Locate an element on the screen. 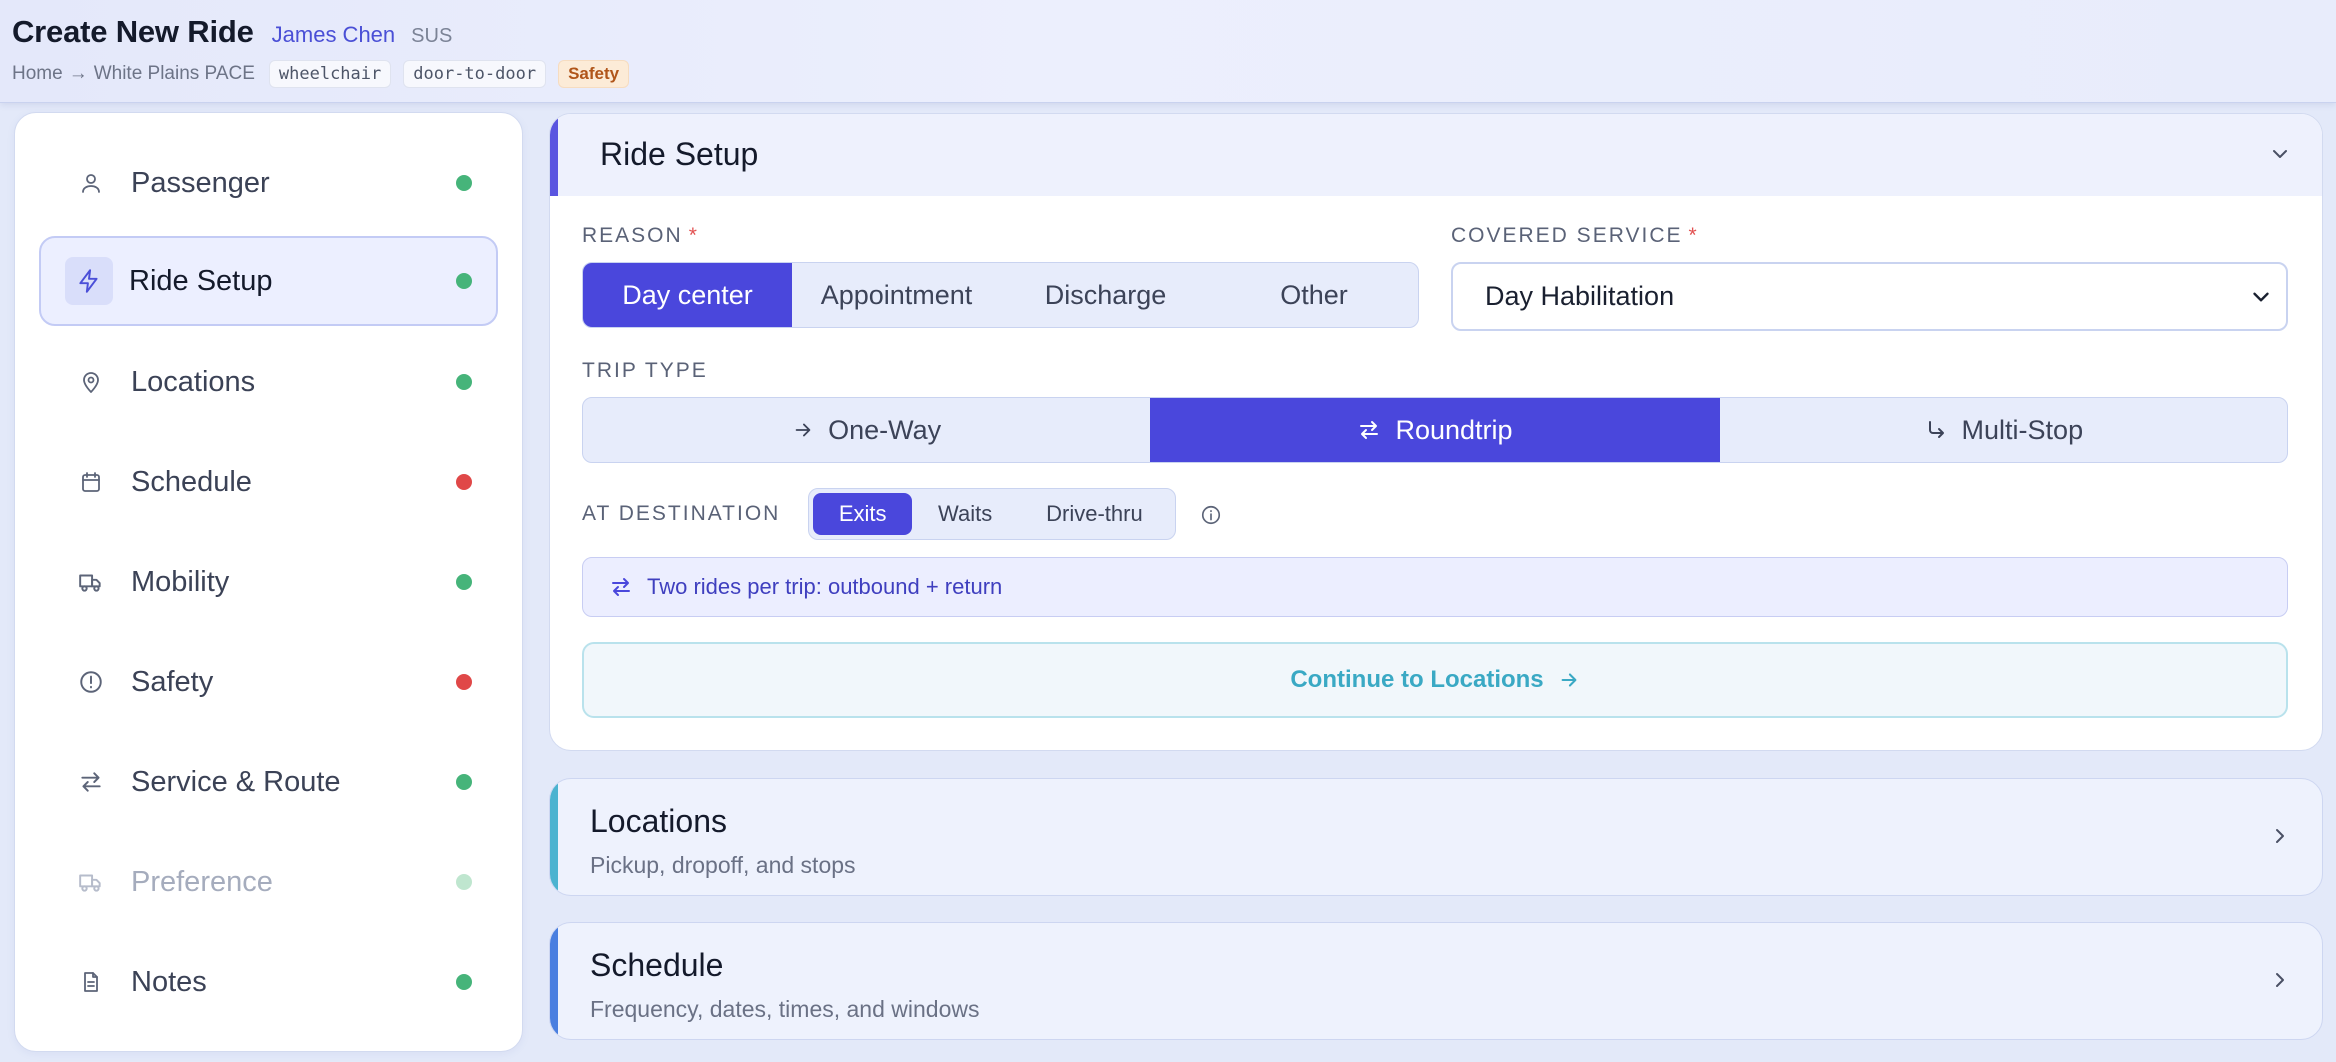 The width and height of the screenshot is (2336, 1062). sidebar-item-notes: Notes is located at coordinates (268, 982).